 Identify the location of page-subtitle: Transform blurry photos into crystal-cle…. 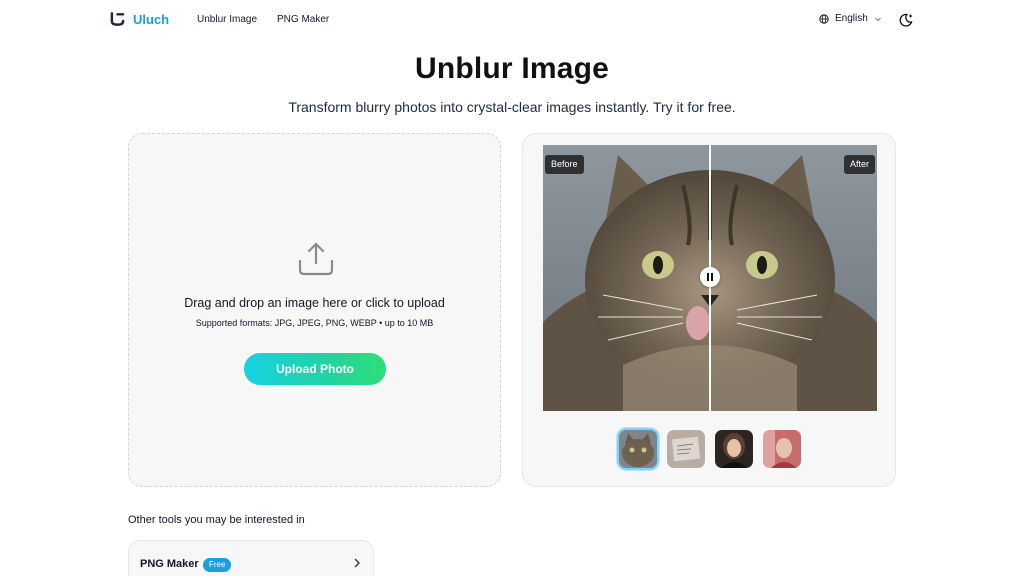
(512, 107).